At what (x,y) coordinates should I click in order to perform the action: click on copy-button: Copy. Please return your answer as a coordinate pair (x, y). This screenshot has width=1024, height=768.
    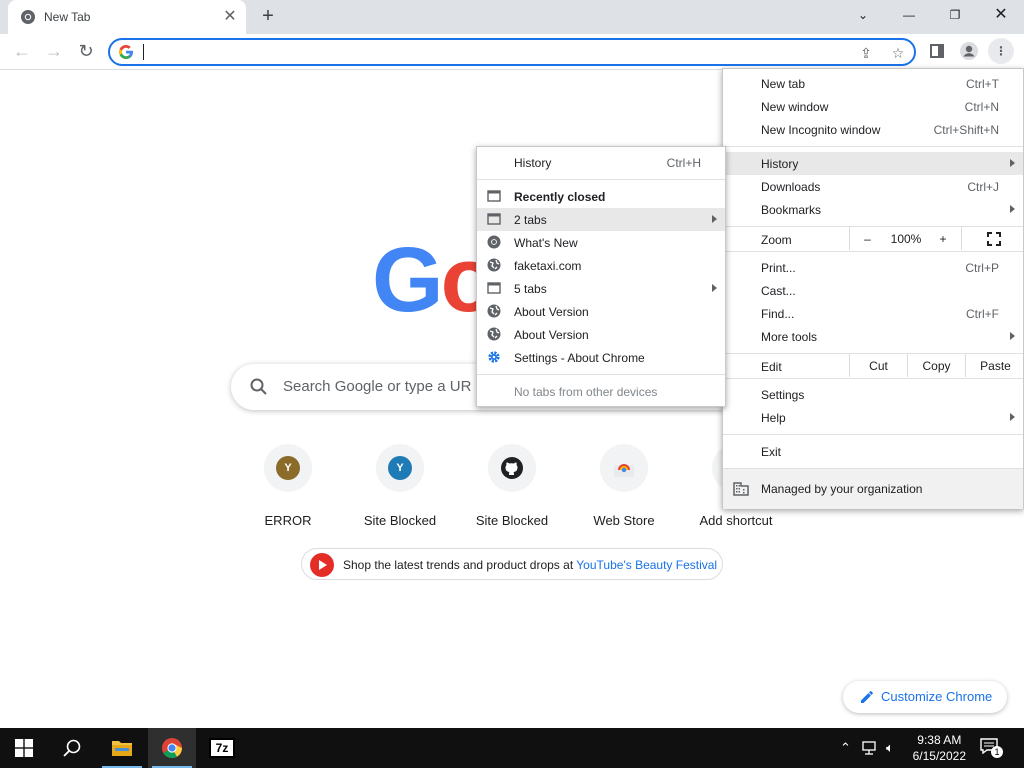
    Looking at the image, I should click on (936, 365).